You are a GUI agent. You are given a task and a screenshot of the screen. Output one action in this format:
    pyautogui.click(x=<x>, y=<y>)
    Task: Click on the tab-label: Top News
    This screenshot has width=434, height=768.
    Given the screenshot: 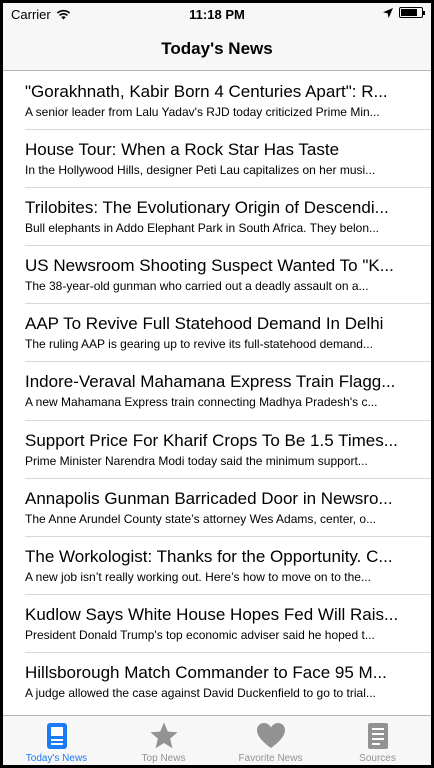 What is the action you would take?
    pyautogui.click(x=163, y=758)
    